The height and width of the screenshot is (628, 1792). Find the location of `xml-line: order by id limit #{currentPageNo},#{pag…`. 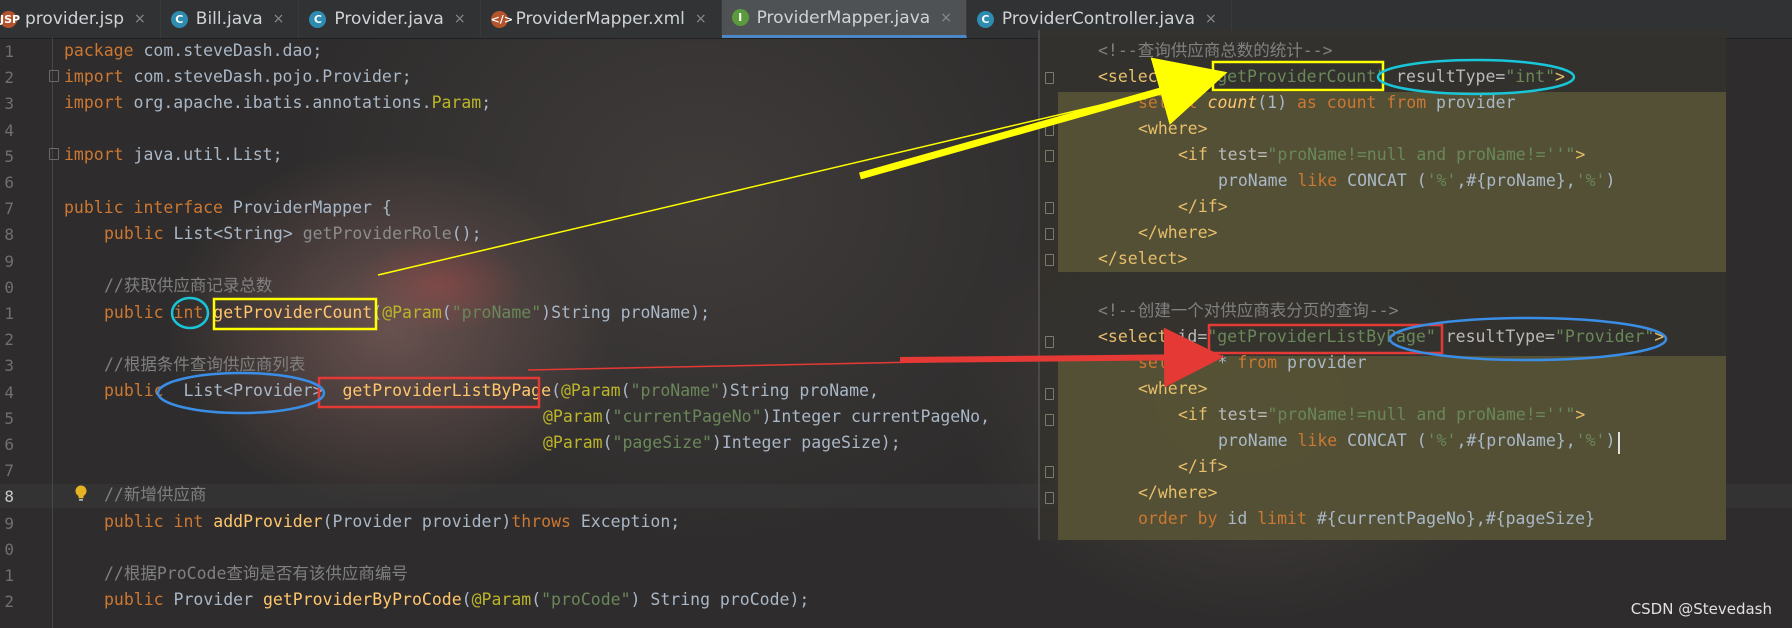

xml-line: order by id limit #{currentPageNo},#{pag… is located at coordinates (1366, 519).